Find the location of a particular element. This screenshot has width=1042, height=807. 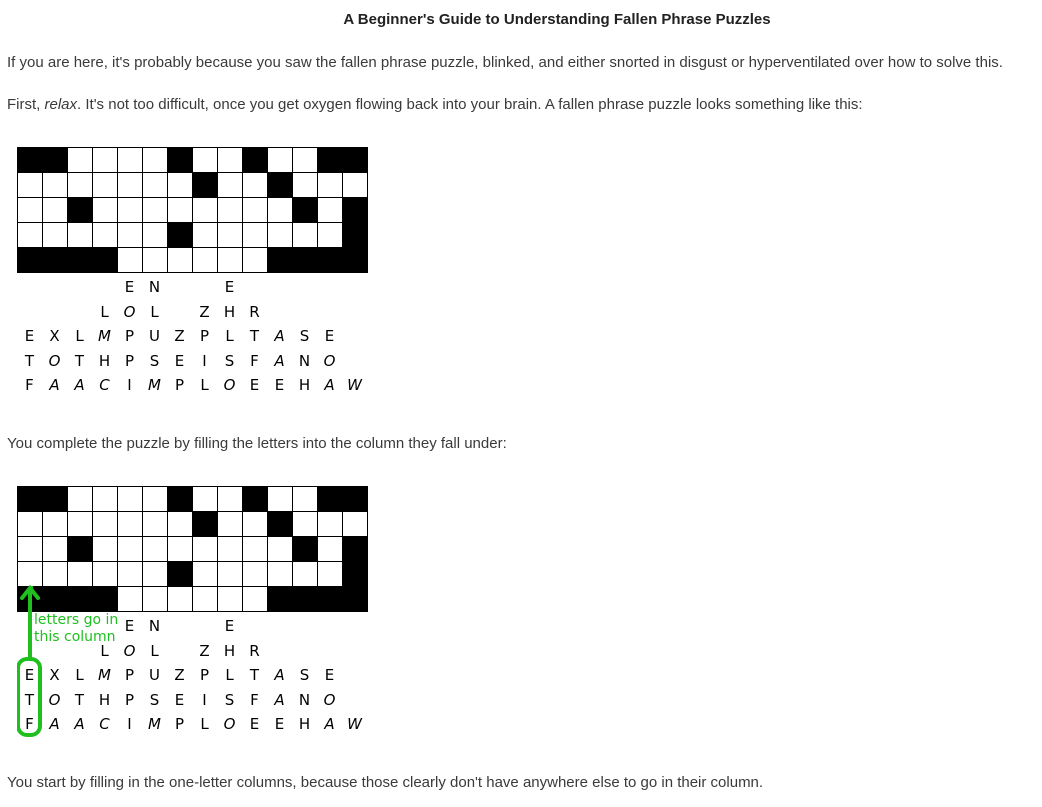

puzzle-letter: M is located at coordinates (154, 385).